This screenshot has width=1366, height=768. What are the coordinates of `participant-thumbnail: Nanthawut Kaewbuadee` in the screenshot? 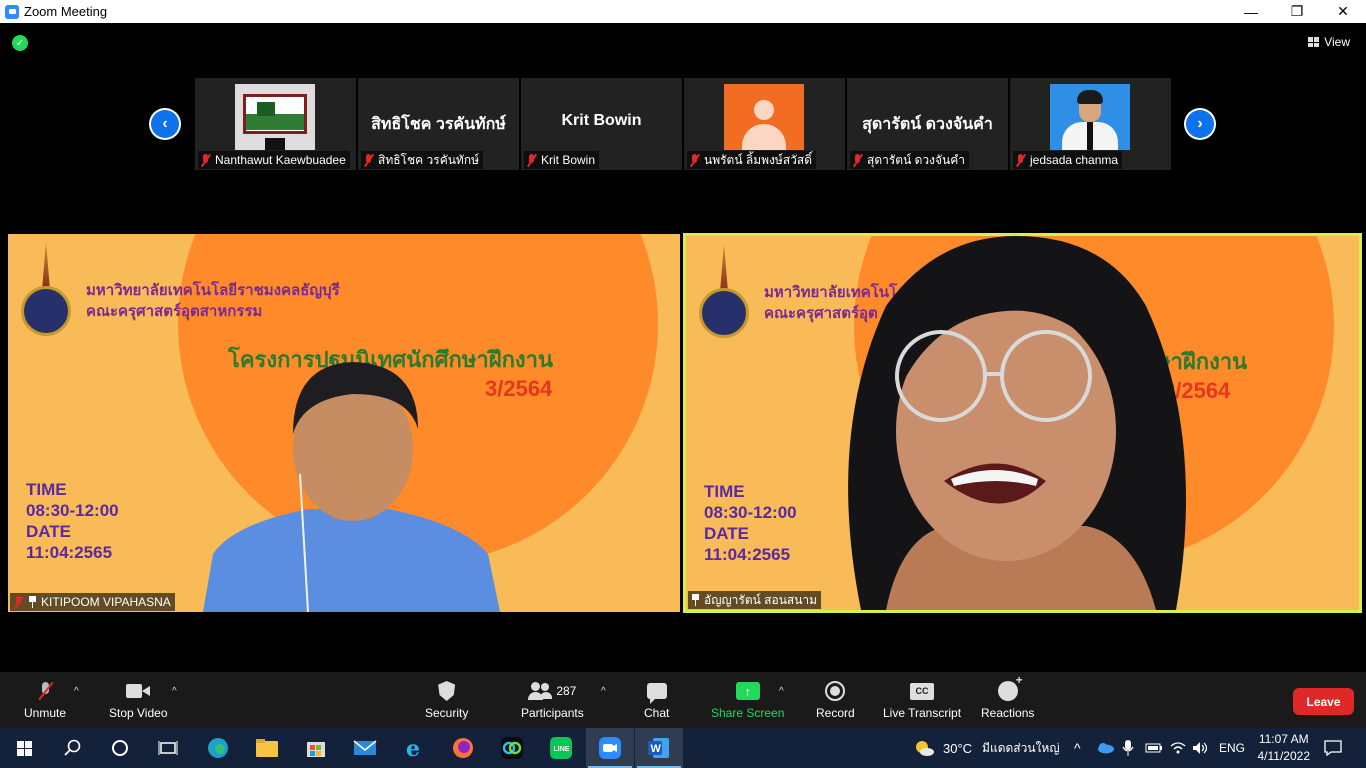 It's located at (275, 124).